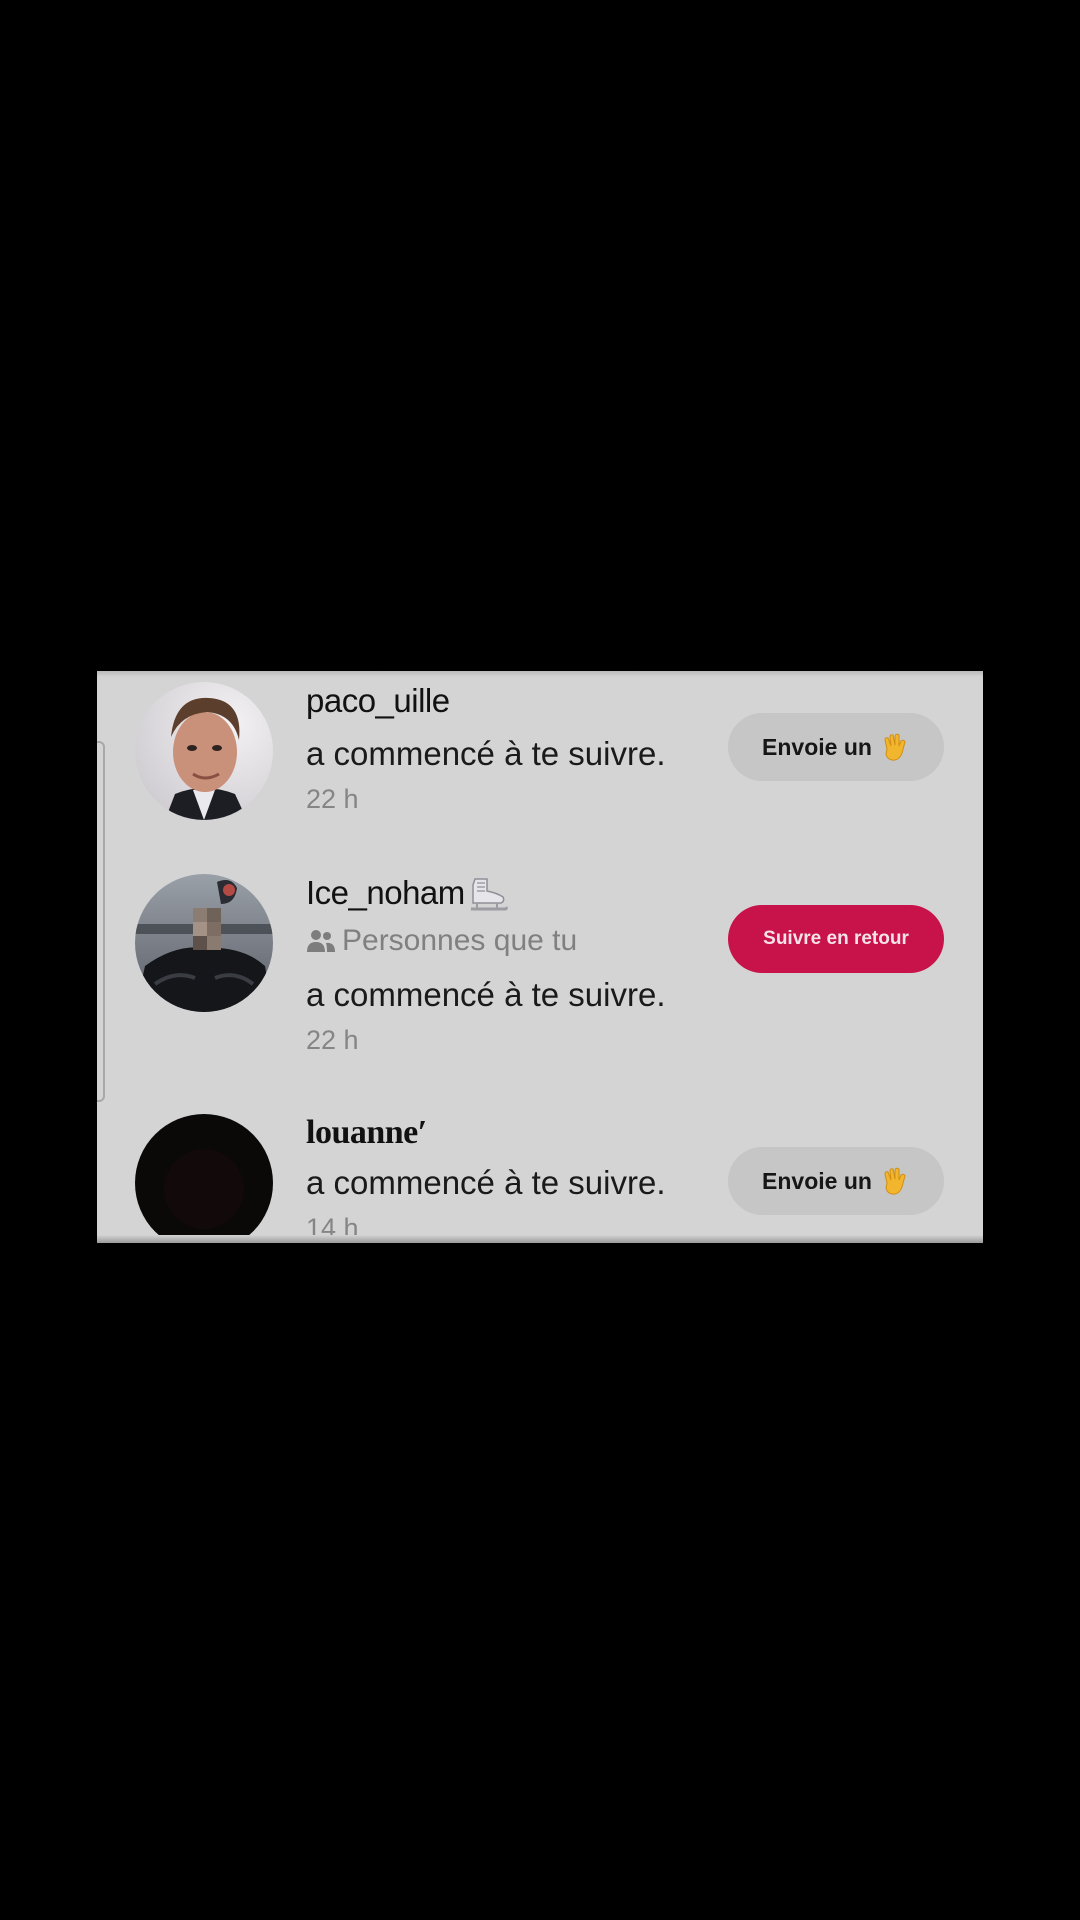 This screenshot has width=1080, height=1920. What do you see at coordinates (378, 701) in the screenshot?
I see `username: paco_uille` at bounding box center [378, 701].